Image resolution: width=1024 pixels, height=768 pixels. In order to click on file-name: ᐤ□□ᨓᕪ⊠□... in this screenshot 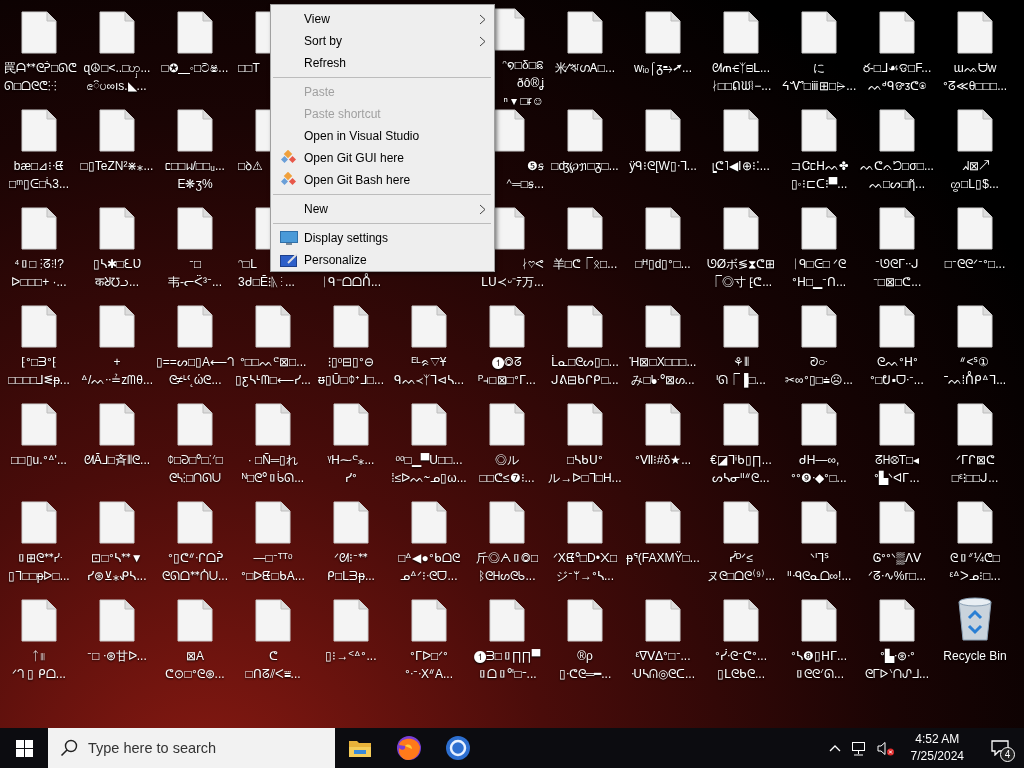, I will do `click(273, 362)`.